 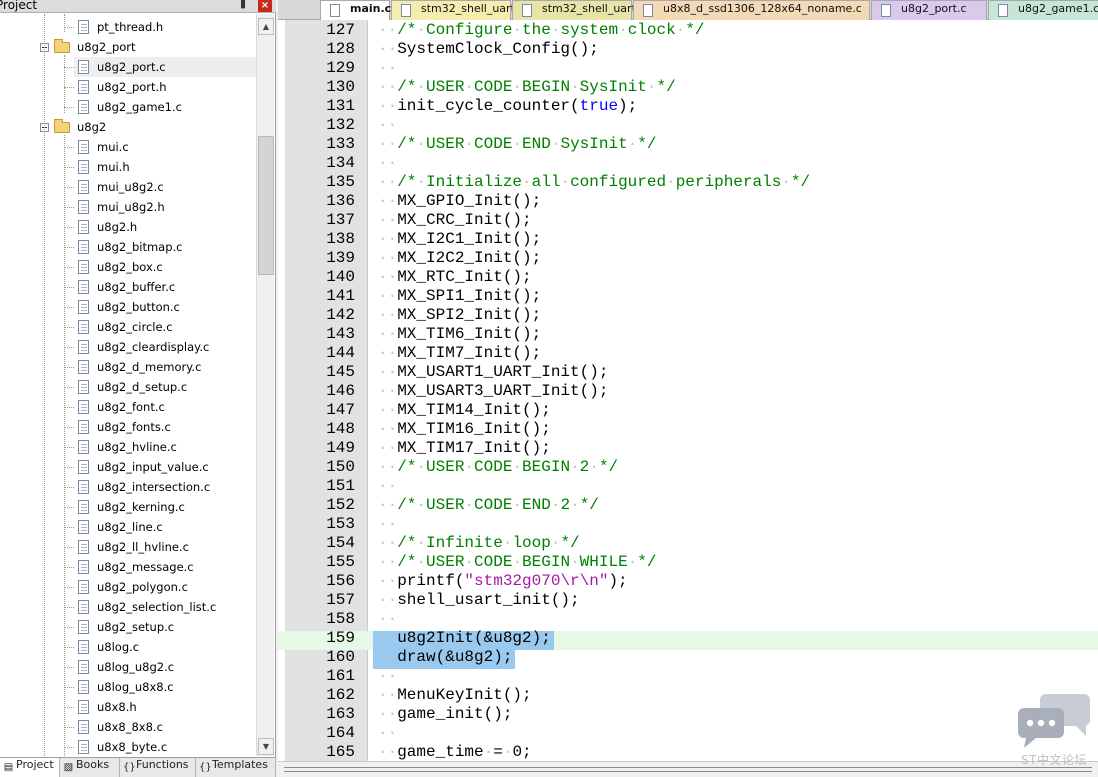 I want to click on code-line: 150 ··/*·USER·CODE·BEGIN·2·*/, so click(x=688, y=468).